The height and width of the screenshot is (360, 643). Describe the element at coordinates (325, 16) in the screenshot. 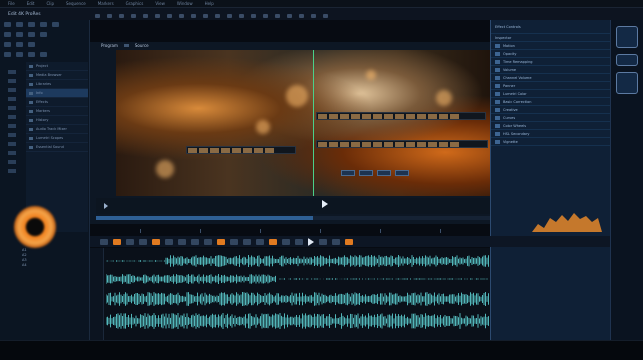

I see `notifications-icon` at that location.